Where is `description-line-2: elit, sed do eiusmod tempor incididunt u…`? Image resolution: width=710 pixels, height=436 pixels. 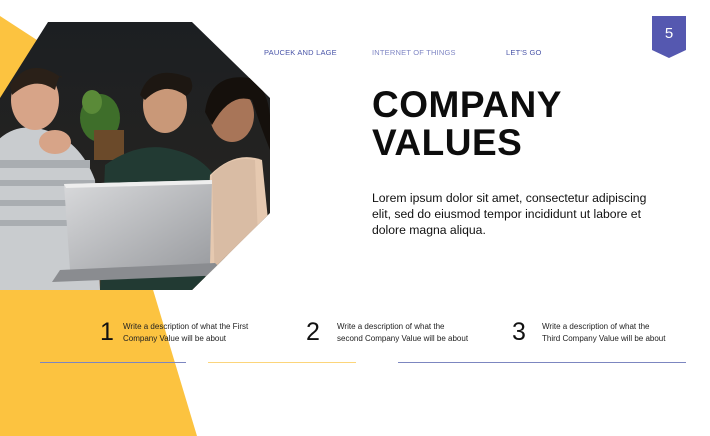
description-line-2: elit, sed do eiusmod tempor incididunt u… is located at coordinates (506, 214).